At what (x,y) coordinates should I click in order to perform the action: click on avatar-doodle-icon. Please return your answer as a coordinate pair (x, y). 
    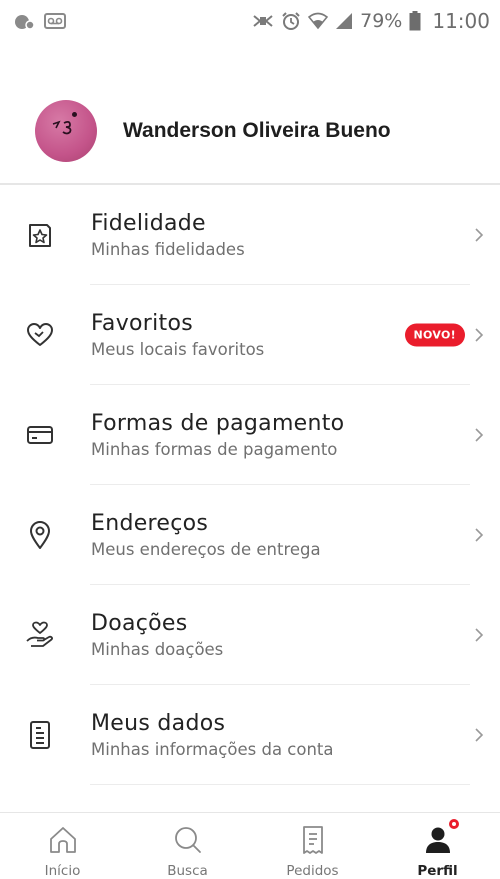
    Looking at the image, I should click on (66, 130).